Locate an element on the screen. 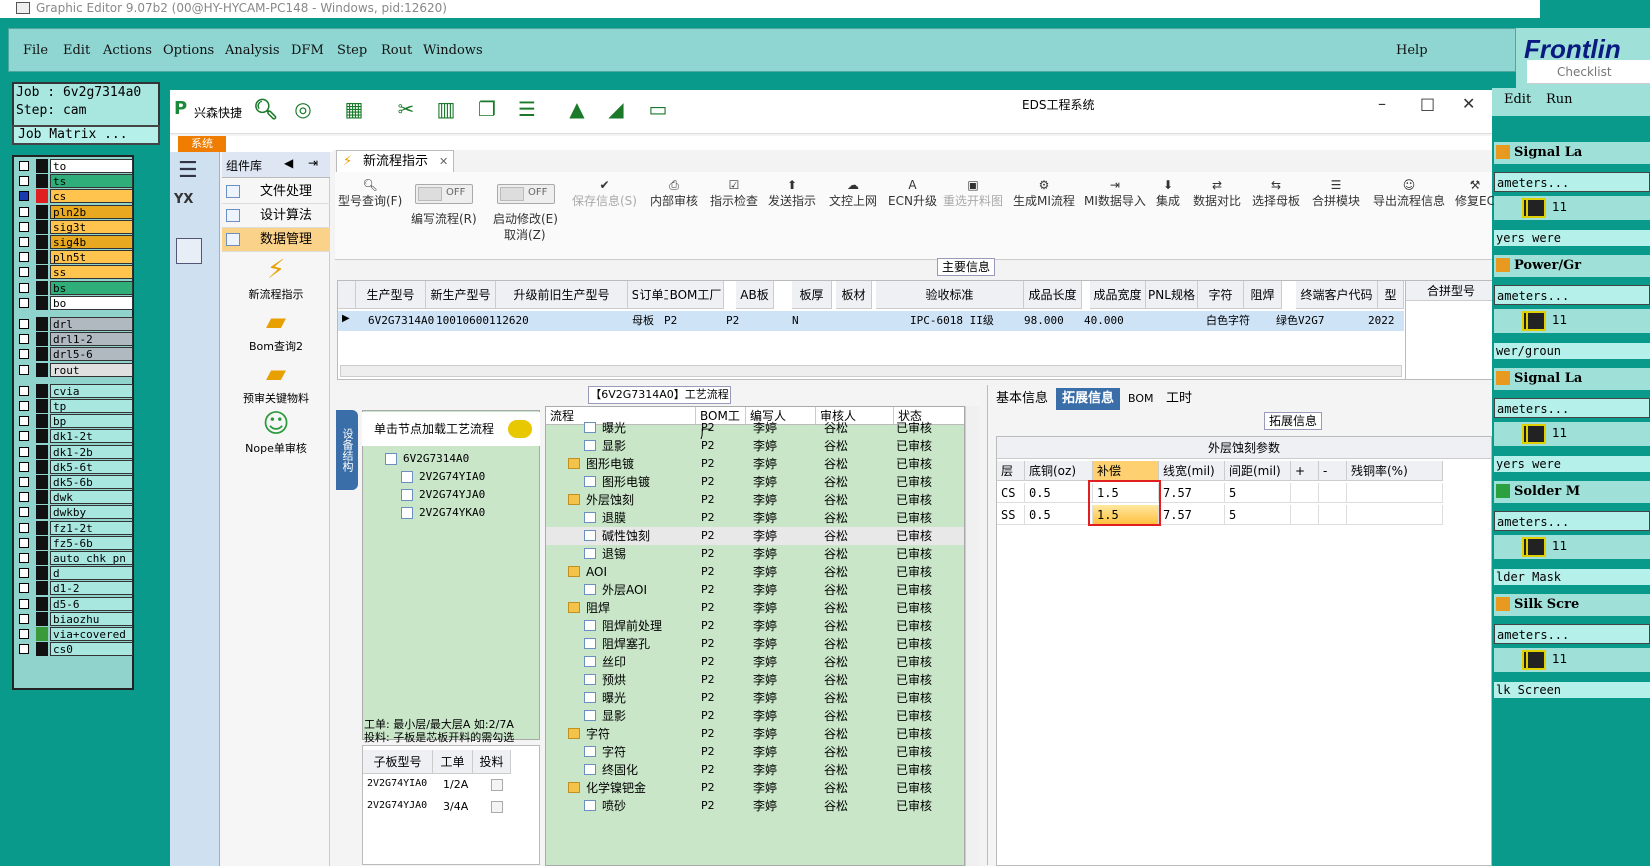 The width and height of the screenshot is (1650, 866). feed-checkbox is located at coordinates (497, 807).